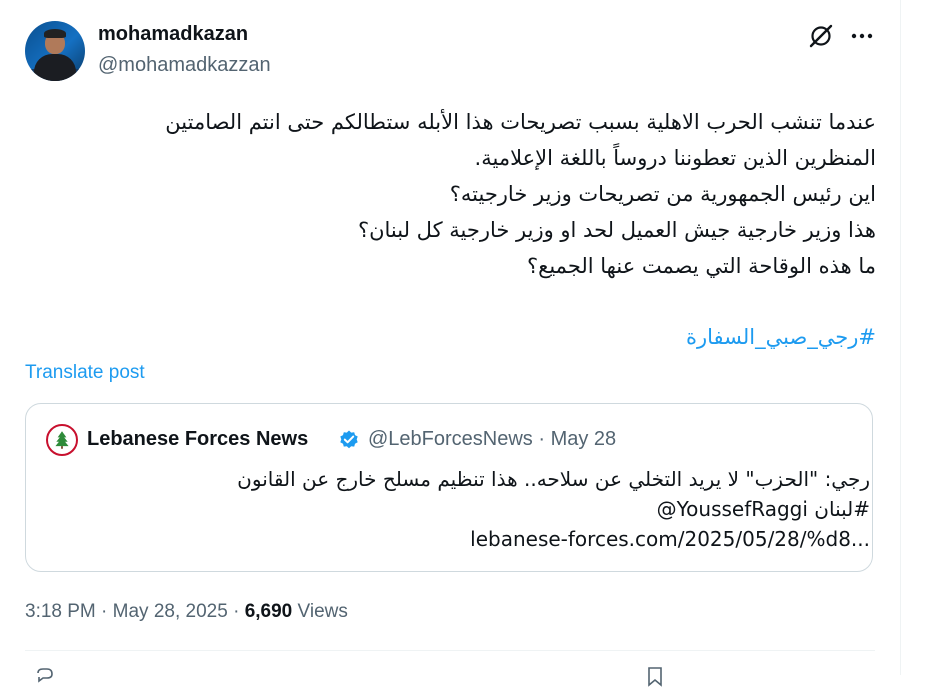  Describe the element at coordinates (45, 676) in the screenshot. I see `reply-icon` at that location.